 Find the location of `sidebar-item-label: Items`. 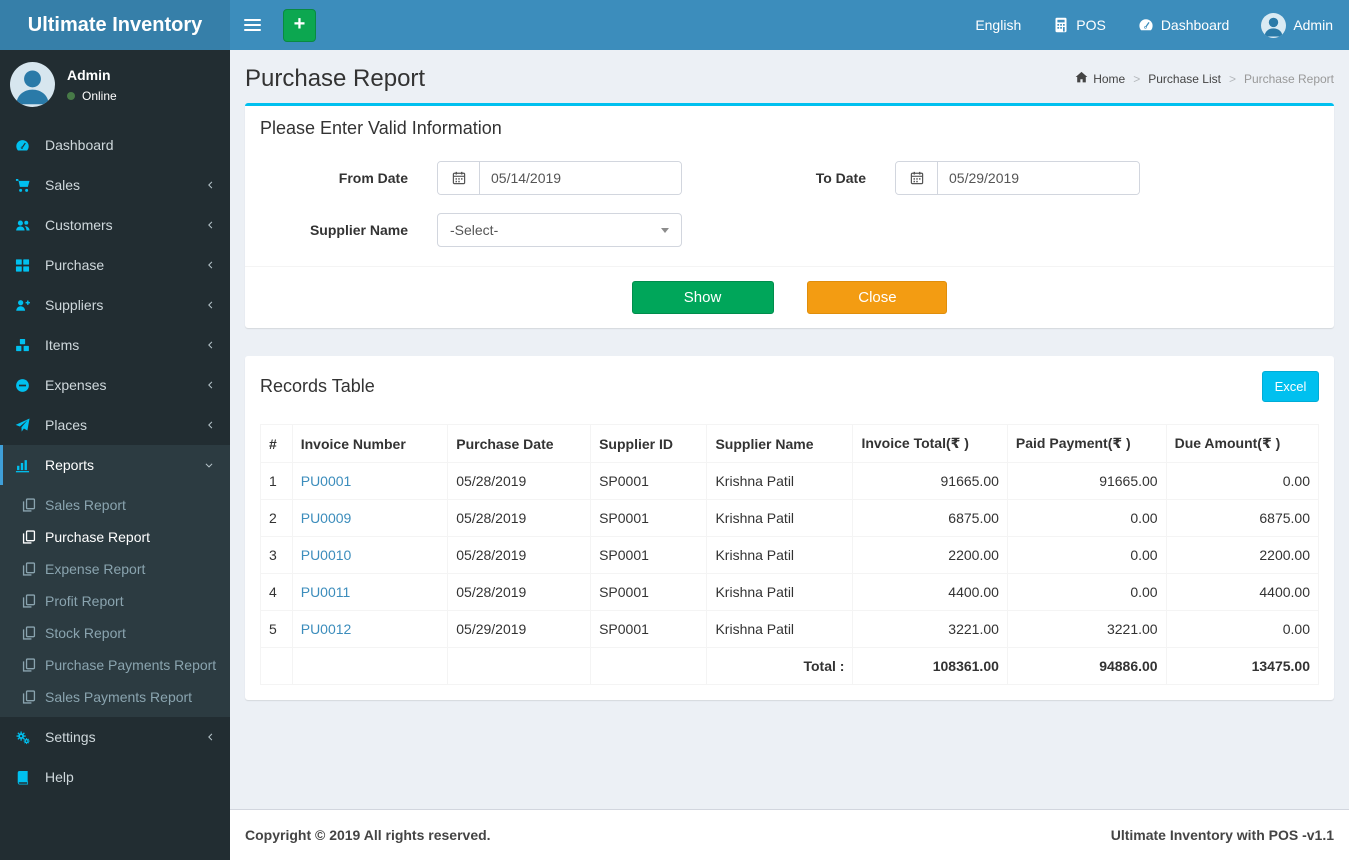

sidebar-item-label: Items is located at coordinates (62, 345).